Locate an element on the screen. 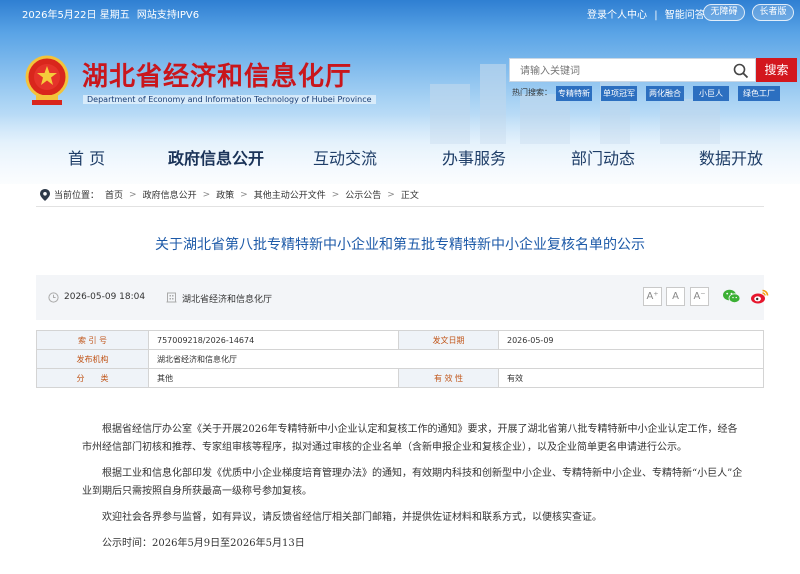 Image resolution: width=800 pixels, height=574 pixels. index-value: 757009218/2026-14674 is located at coordinates (273, 340).